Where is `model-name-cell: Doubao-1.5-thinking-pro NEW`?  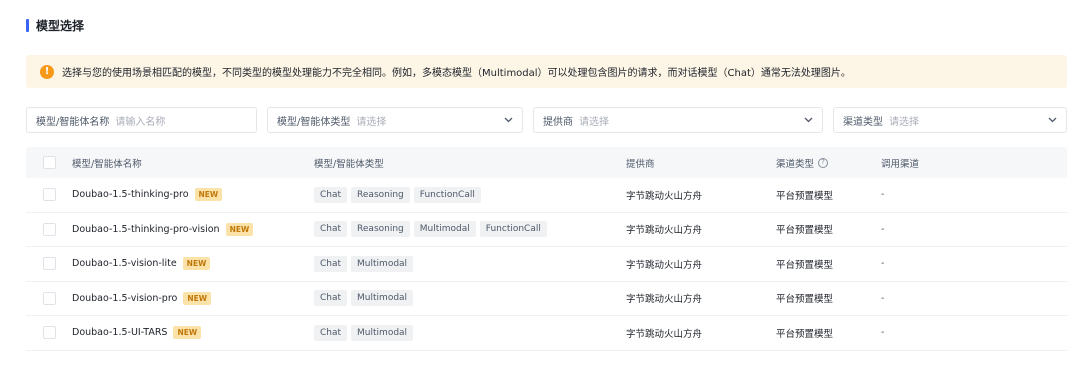
model-name-cell: Doubao-1.5-thinking-pro NEW is located at coordinates (147, 195).